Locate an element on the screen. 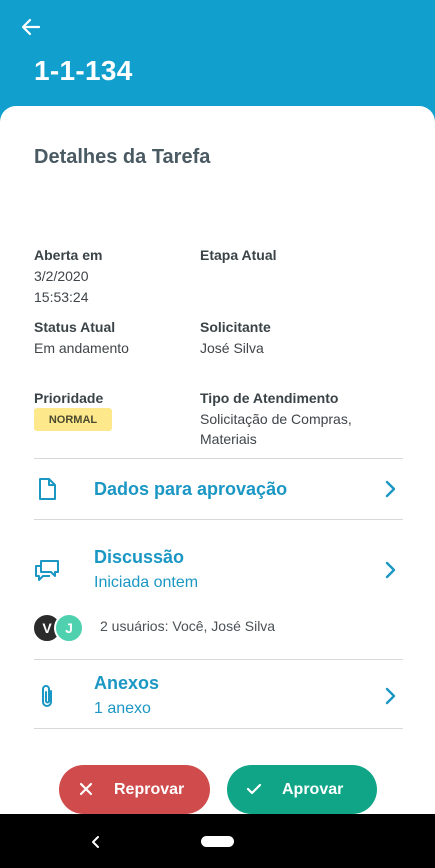  reject-label: Reprovar is located at coordinates (149, 789).